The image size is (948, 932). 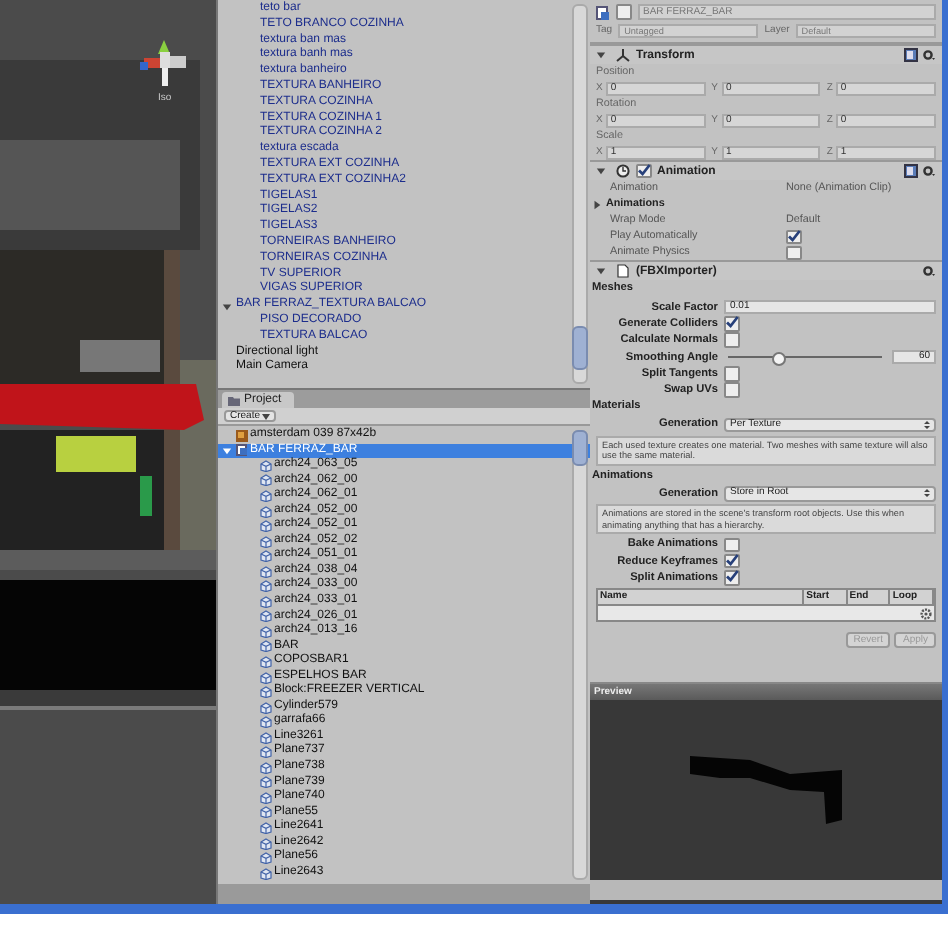 I want to click on prefab-icon, so click(x=603, y=12).